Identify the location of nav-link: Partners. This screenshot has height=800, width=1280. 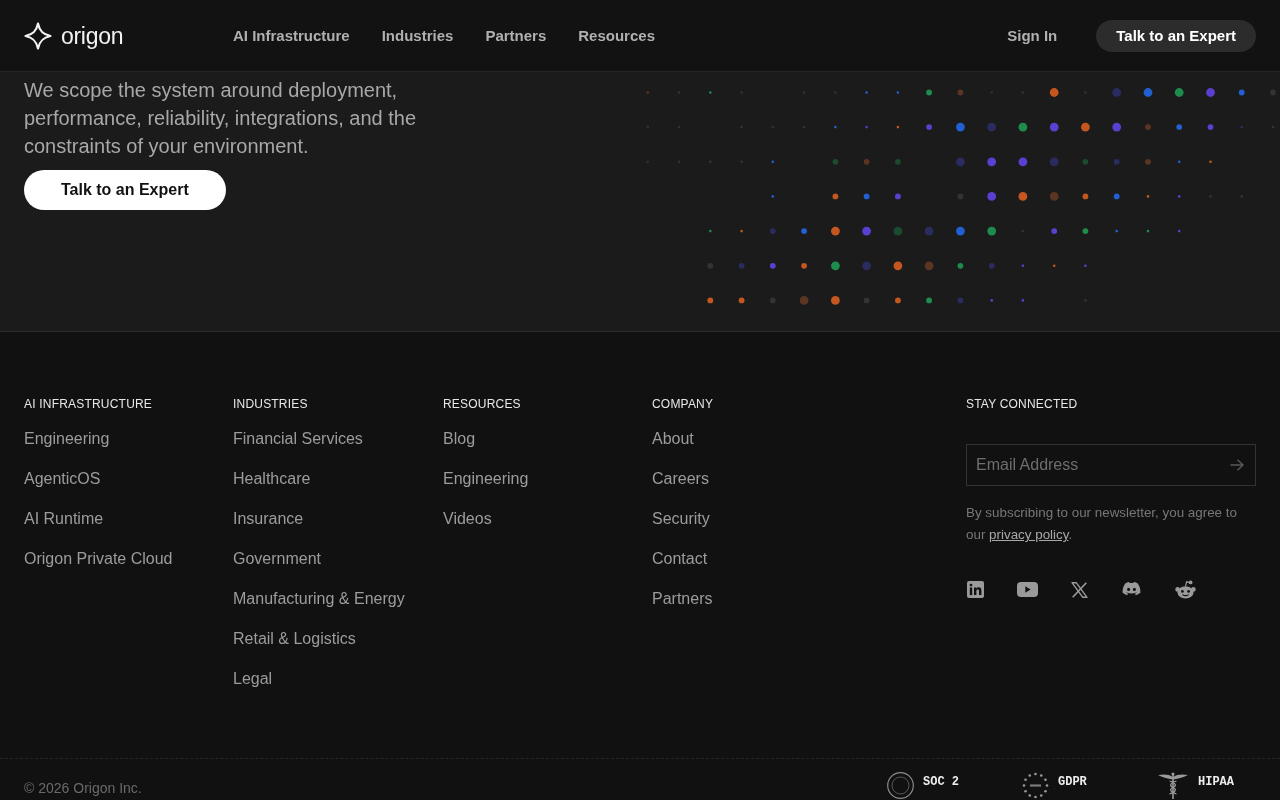
(516, 35).